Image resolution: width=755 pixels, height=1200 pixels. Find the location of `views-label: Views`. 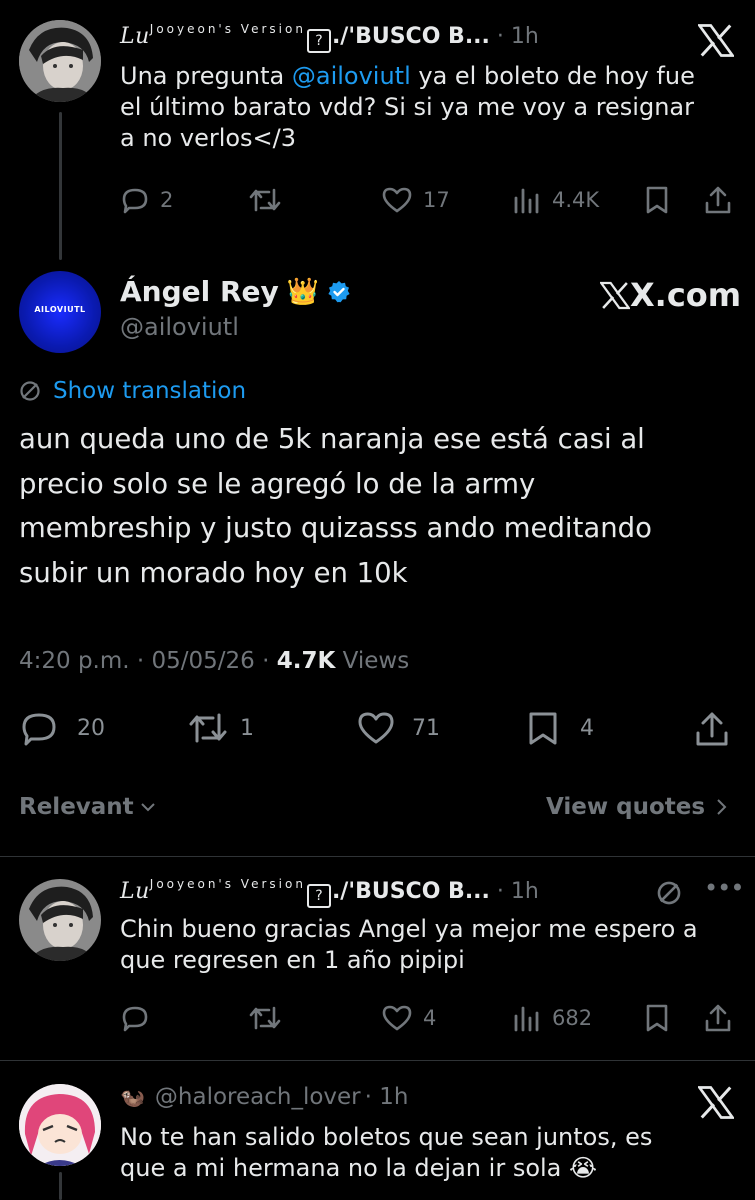

views-label: Views is located at coordinates (376, 661).